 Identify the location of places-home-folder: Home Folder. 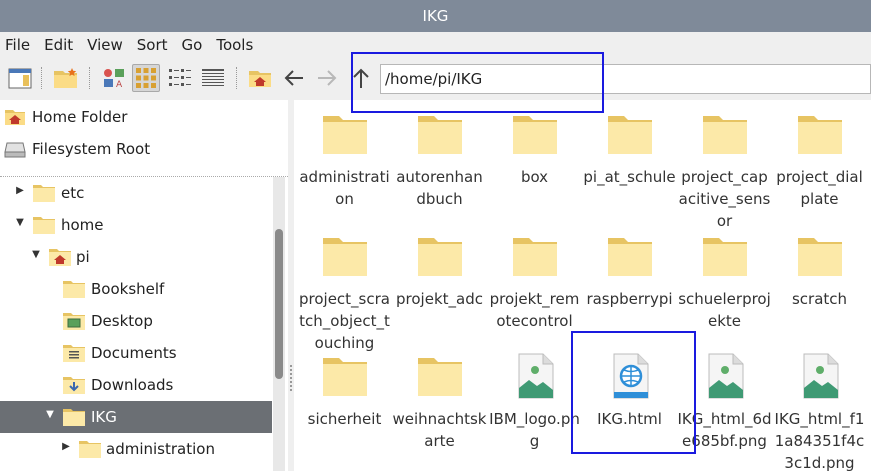
(142, 117).